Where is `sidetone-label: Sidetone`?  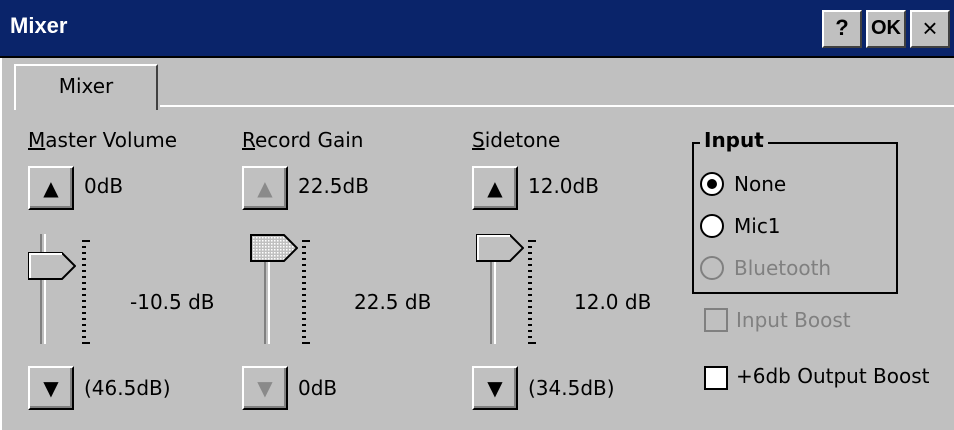
sidetone-label: Sidetone is located at coordinates (516, 140).